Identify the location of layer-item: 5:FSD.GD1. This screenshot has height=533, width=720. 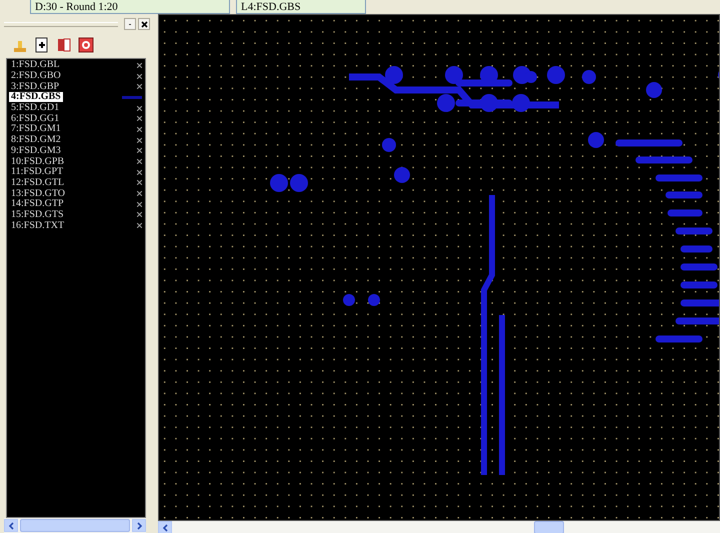
(35, 108).